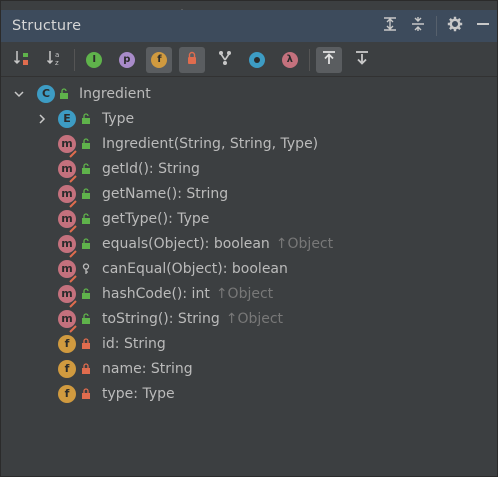  Describe the element at coordinates (210, 143) in the screenshot. I see `node-label: Ingredient(String, String, Type)` at that location.